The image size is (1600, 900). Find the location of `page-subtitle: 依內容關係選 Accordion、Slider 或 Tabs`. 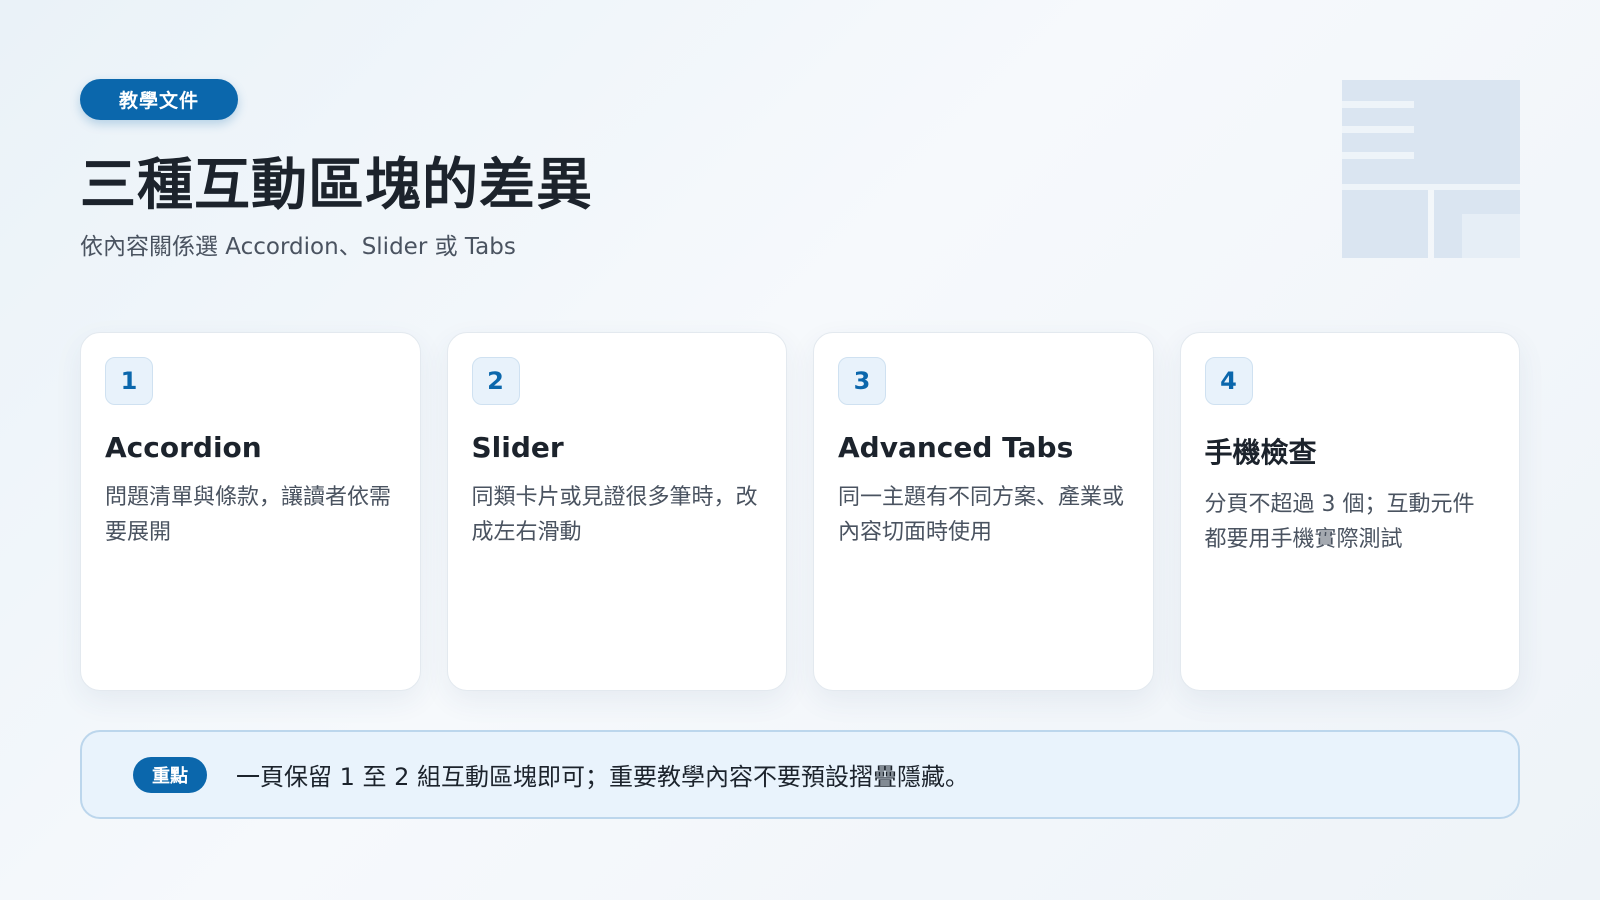

page-subtitle: 依內容關係選 Accordion、Slider 或 Tabs is located at coordinates (298, 247).